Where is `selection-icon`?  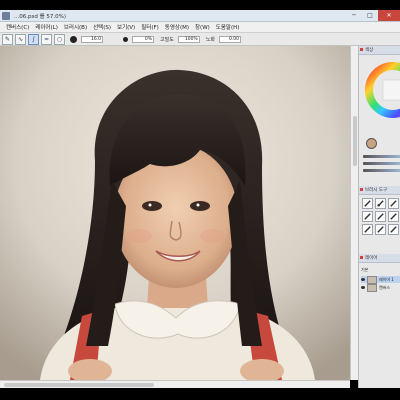 selection-icon is located at coordinates (393, 229).